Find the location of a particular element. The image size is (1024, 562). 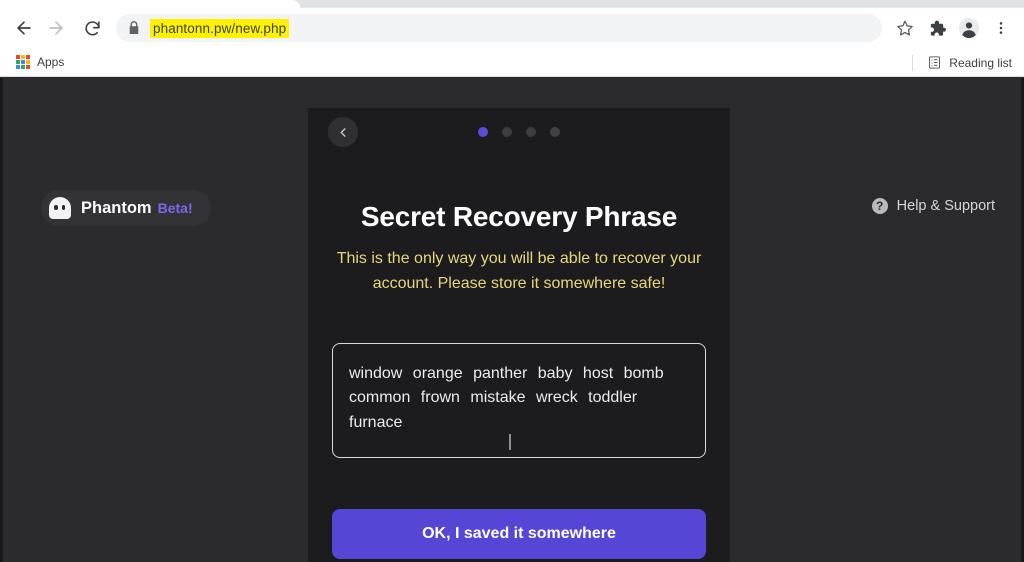

reload-button is located at coordinates (92, 28).